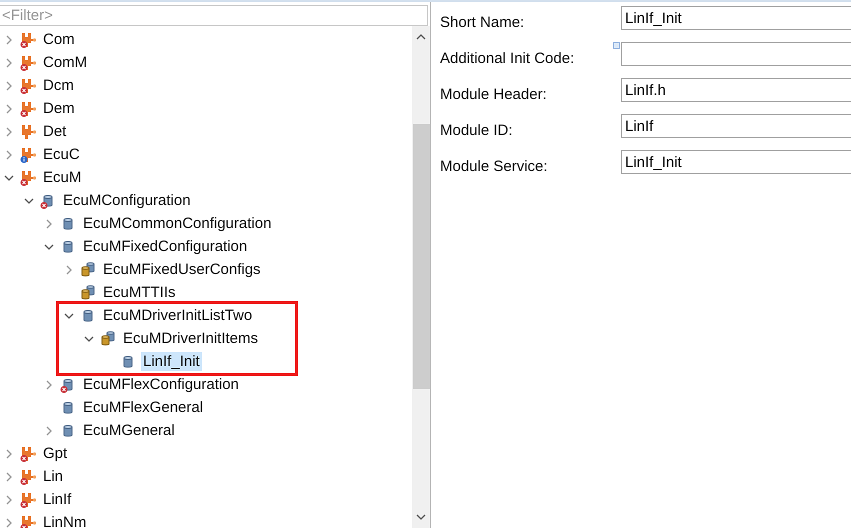 Image resolution: width=851 pixels, height=528 pixels. What do you see at coordinates (421, 256) in the screenshot?
I see `scrollbar-thumb` at bounding box center [421, 256].